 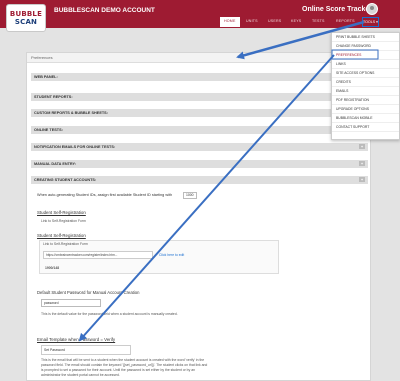 I want to click on section-custom-reports: CUSTOM REPORTS & BUBBLE SHEETS: +, so click(x=199, y=113).